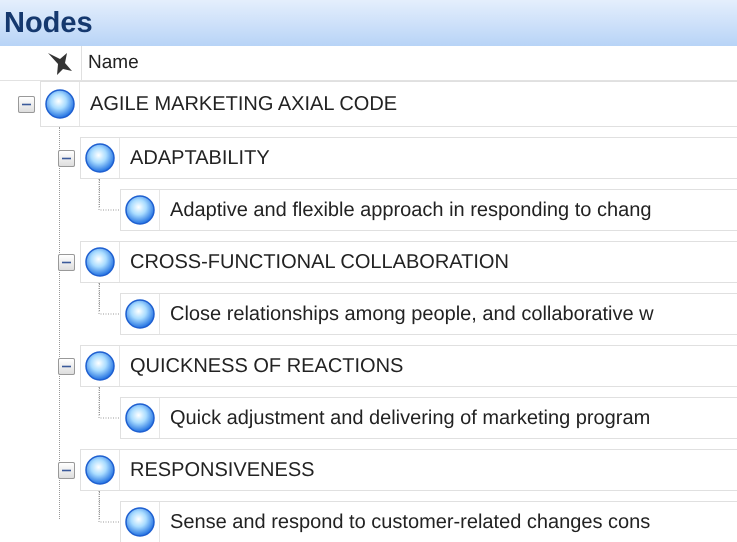 The width and height of the screenshot is (737, 542). What do you see at coordinates (428, 418) in the screenshot?
I see `tree-item: Quick adjustment and delivering of marketing program` at bounding box center [428, 418].